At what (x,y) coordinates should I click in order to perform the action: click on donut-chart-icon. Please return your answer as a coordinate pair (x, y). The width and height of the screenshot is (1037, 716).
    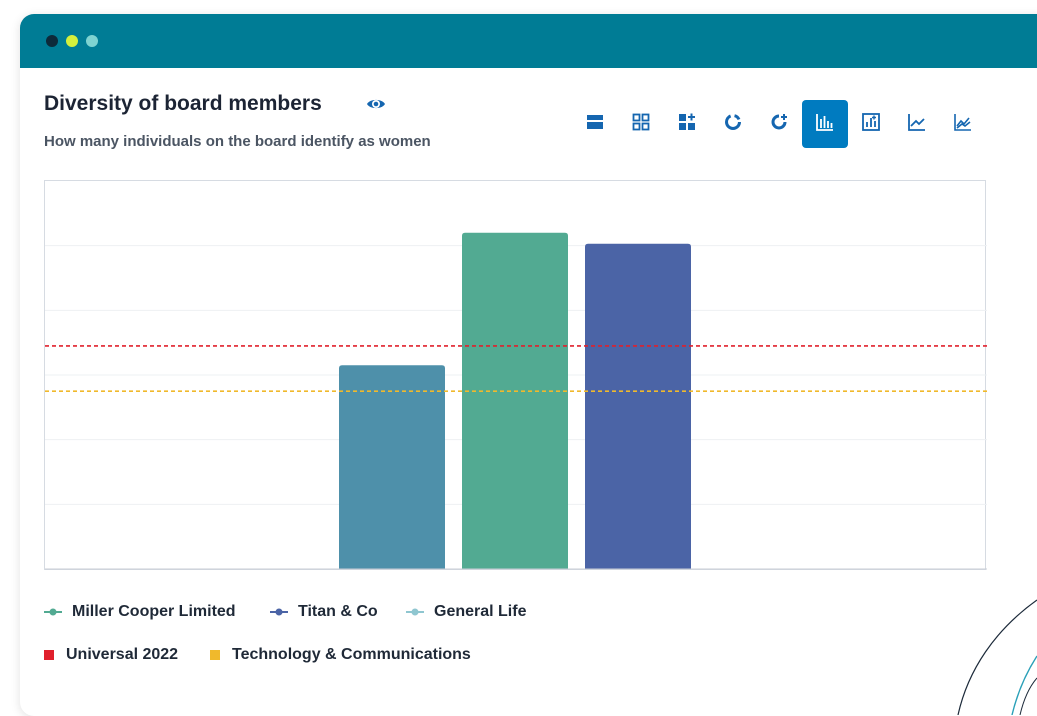
    Looking at the image, I should click on (733, 124).